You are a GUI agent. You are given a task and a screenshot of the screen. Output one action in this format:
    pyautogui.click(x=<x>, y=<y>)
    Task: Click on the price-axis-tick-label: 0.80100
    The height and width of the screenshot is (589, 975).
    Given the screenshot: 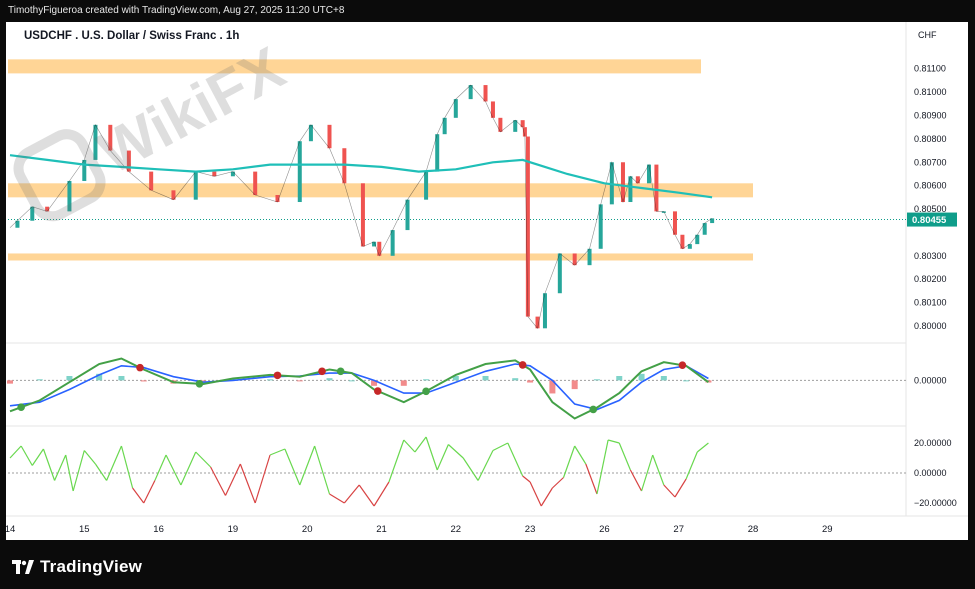 What is the action you would take?
    pyautogui.click(x=930, y=303)
    